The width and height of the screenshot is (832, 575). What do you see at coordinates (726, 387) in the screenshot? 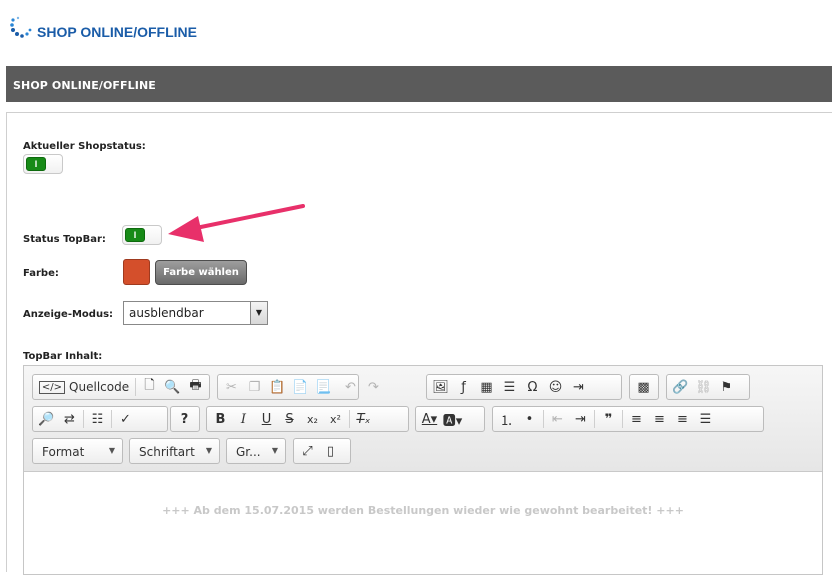
I see `anchor-flag-icon: ⚑` at bounding box center [726, 387].